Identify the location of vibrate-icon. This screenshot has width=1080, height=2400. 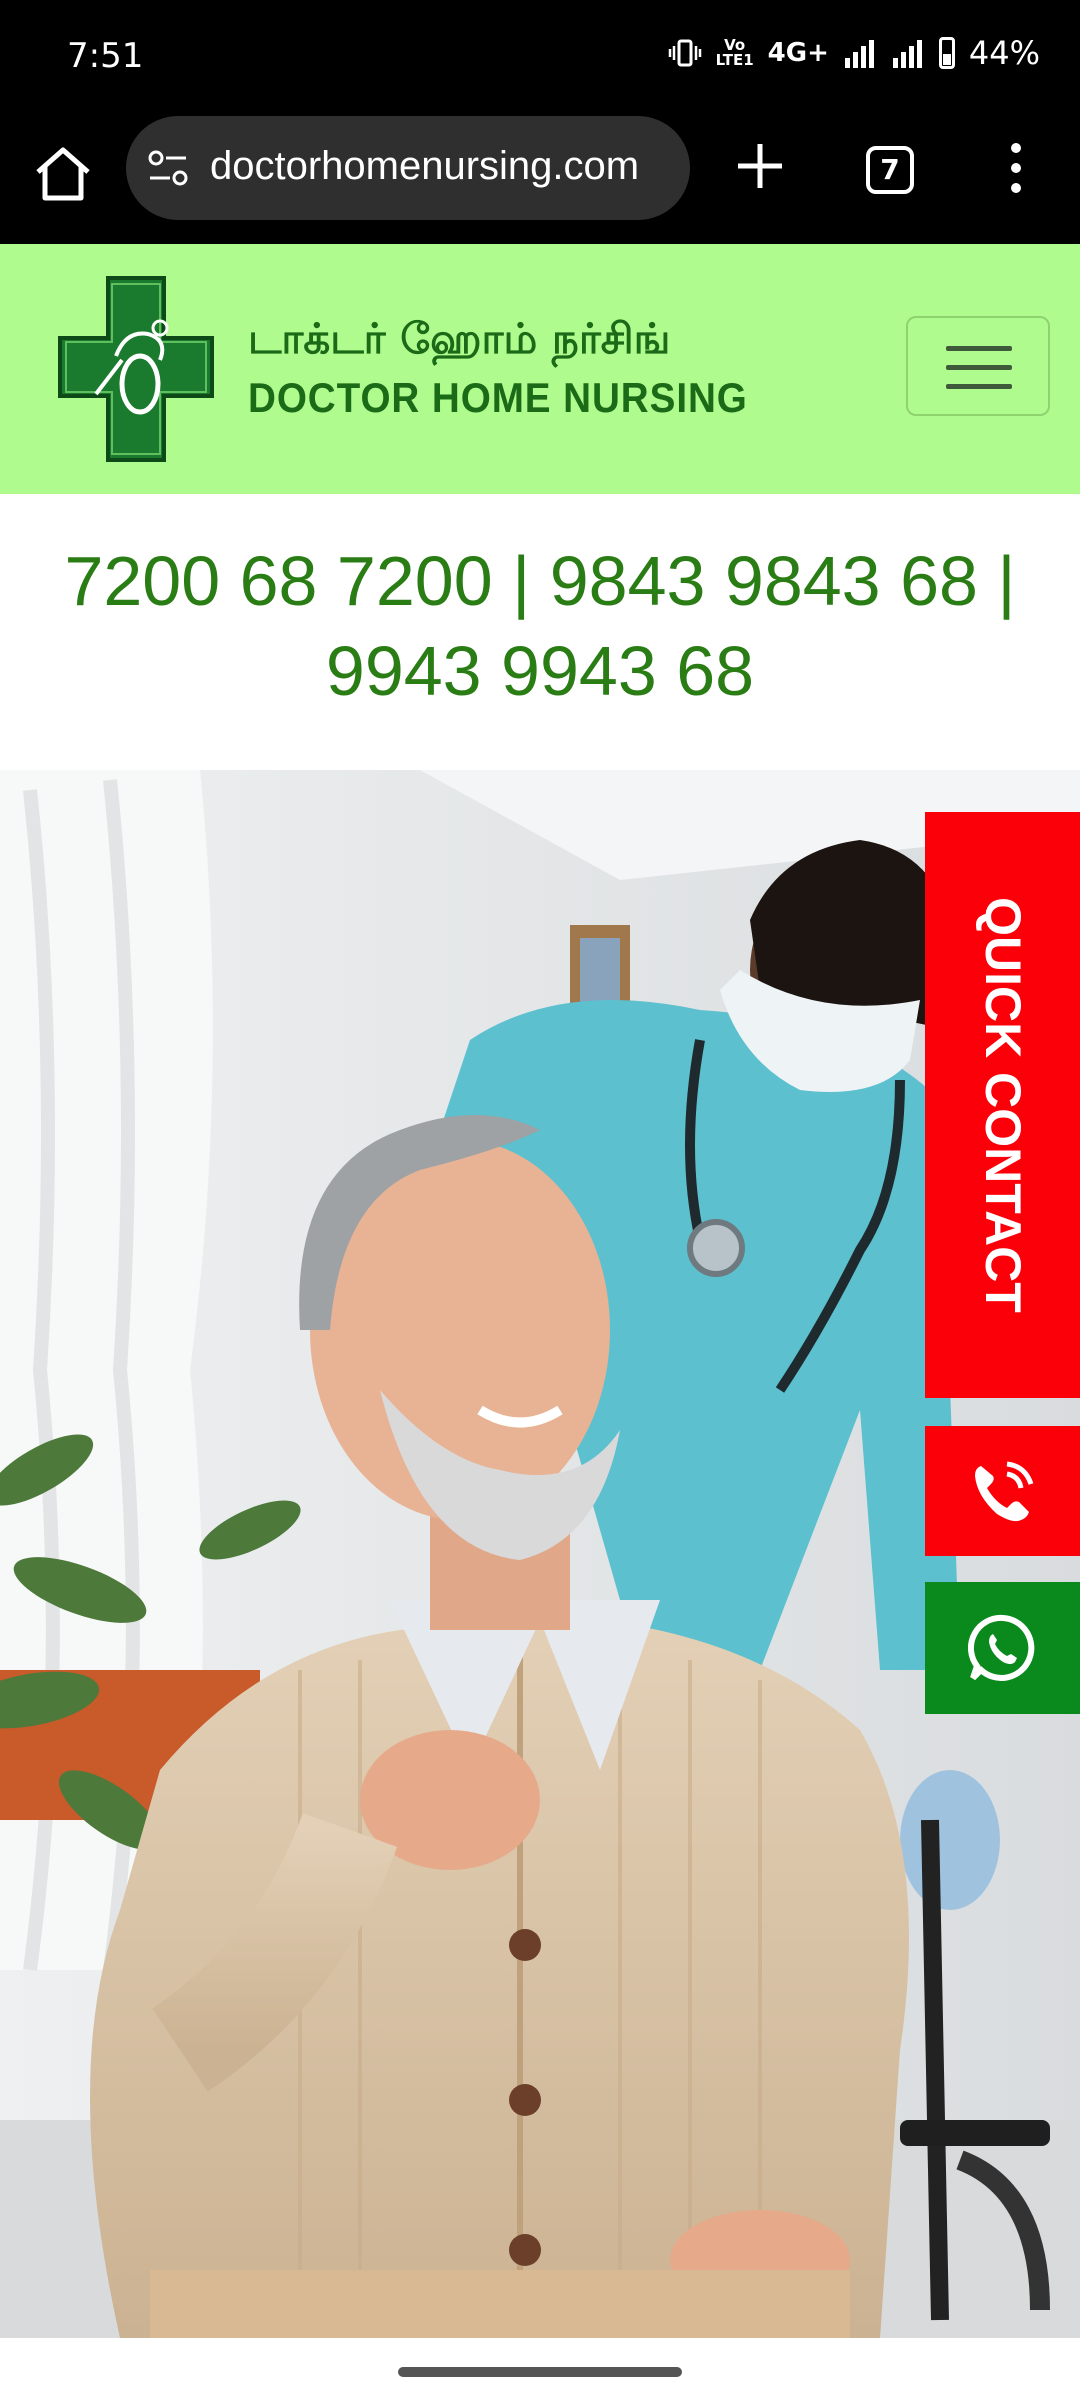
(684, 53).